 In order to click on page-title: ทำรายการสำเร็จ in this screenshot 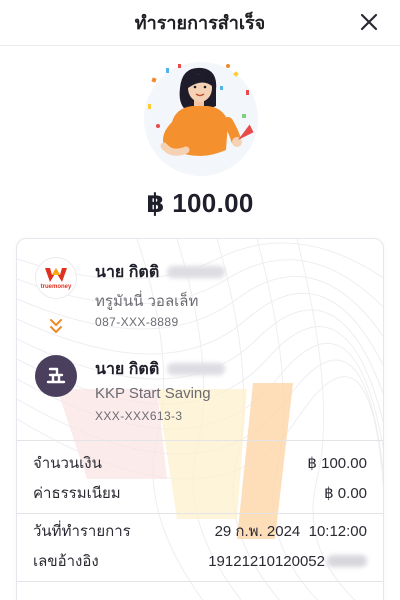, I will do `click(200, 23)`.